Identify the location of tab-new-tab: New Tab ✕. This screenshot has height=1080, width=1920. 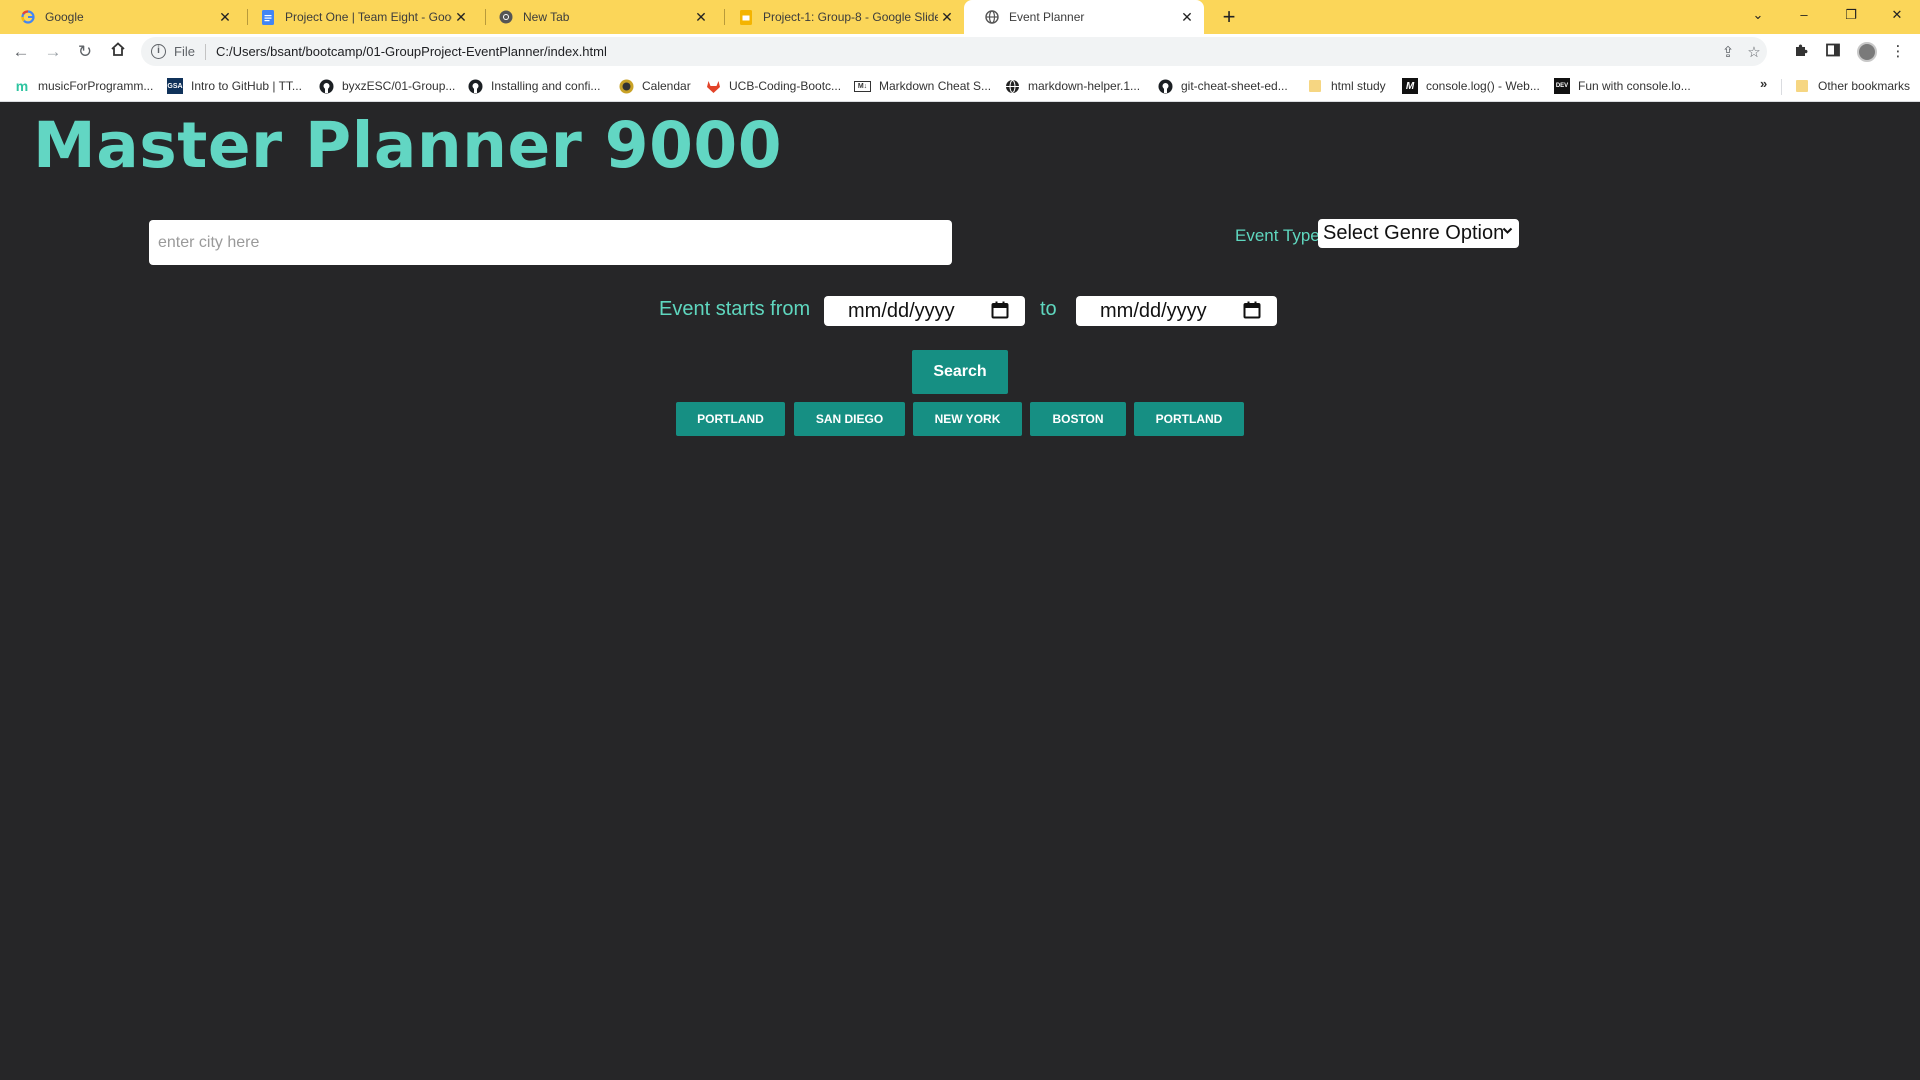
(598, 17).